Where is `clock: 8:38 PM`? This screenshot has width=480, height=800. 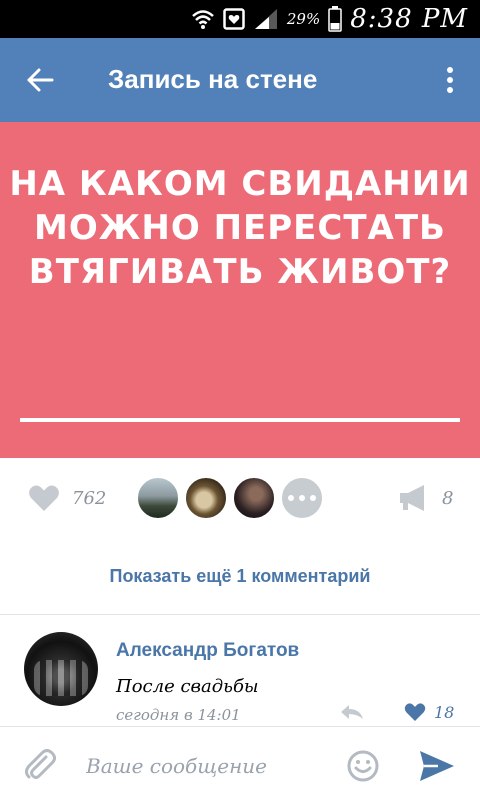 clock: 8:38 PM is located at coordinates (409, 19).